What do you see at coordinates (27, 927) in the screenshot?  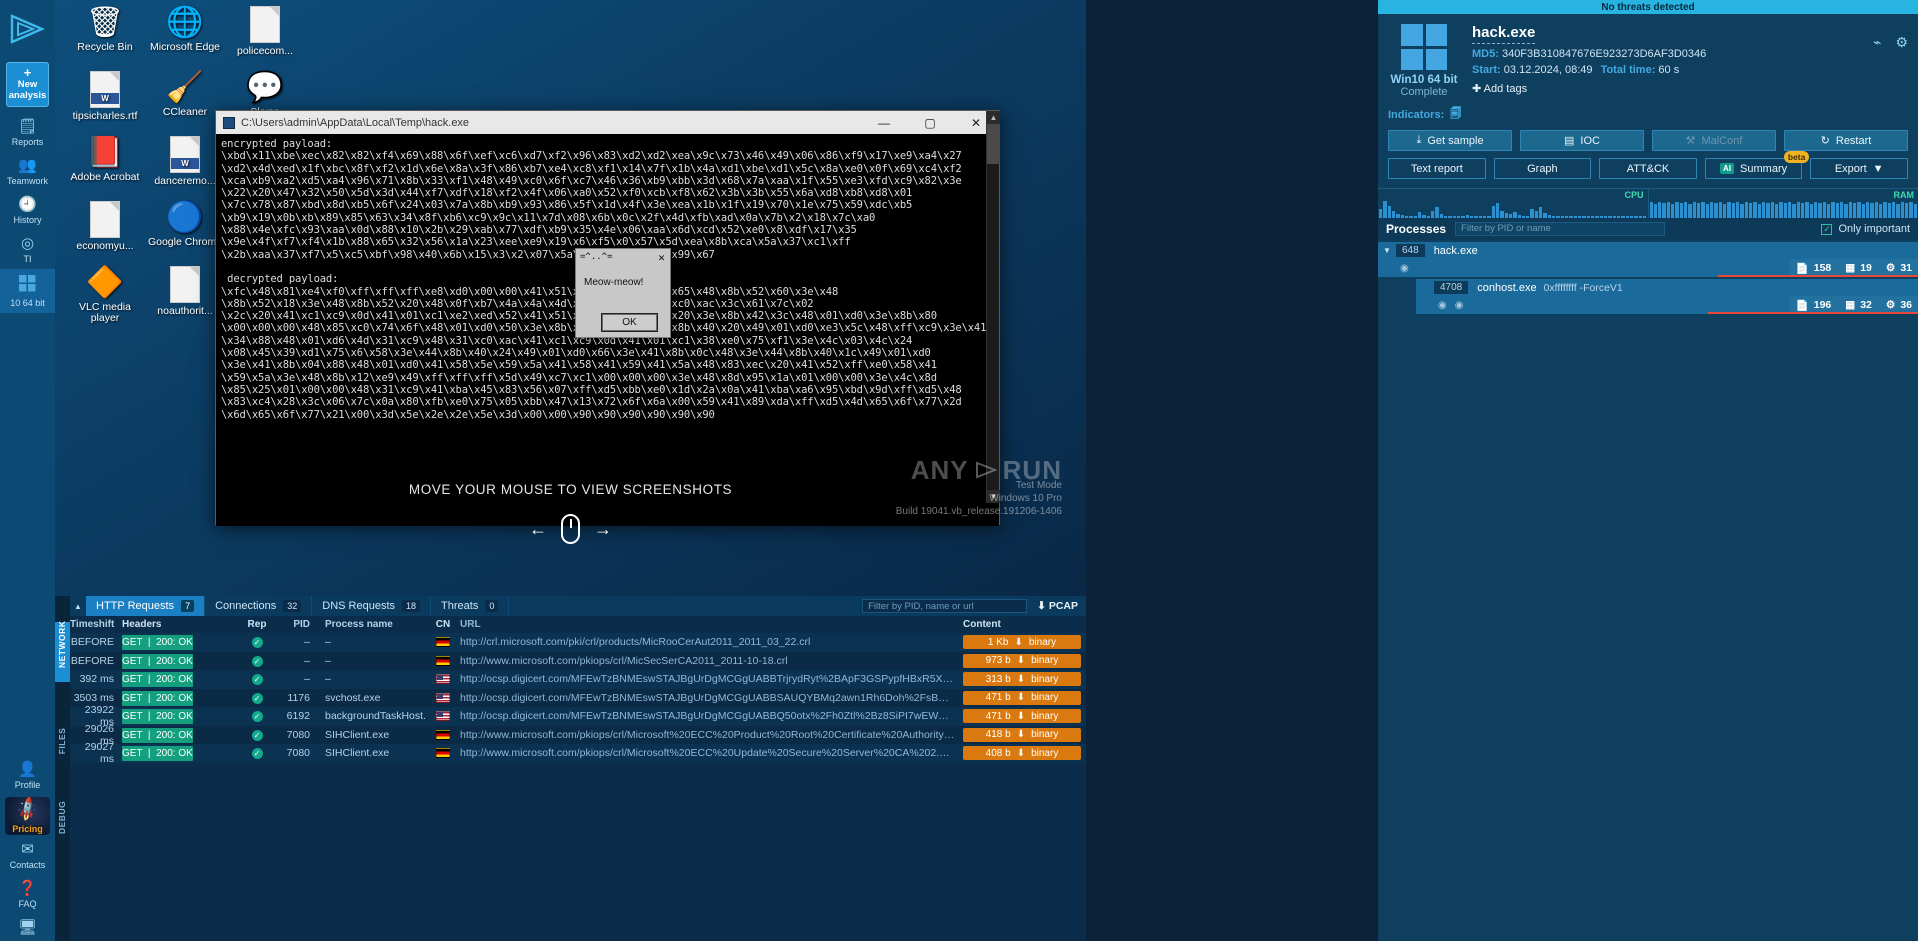 I see `sidebar-item-extra: 🖥` at bounding box center [27, 927].